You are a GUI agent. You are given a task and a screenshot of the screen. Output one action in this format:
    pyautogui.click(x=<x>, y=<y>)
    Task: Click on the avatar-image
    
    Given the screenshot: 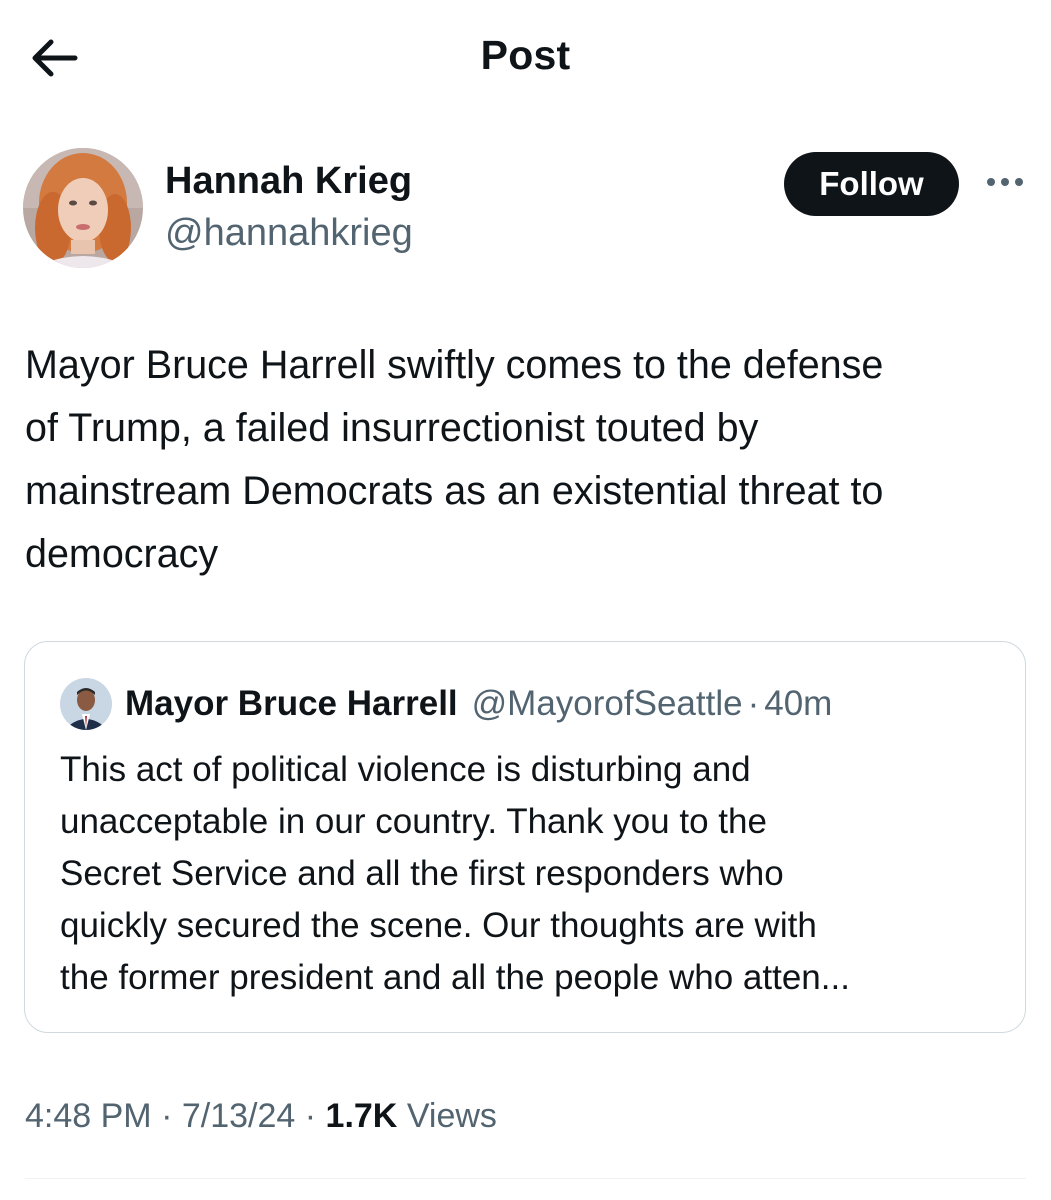 What is the action you would take?
    pyautogui.click(x=83, y=208)
    